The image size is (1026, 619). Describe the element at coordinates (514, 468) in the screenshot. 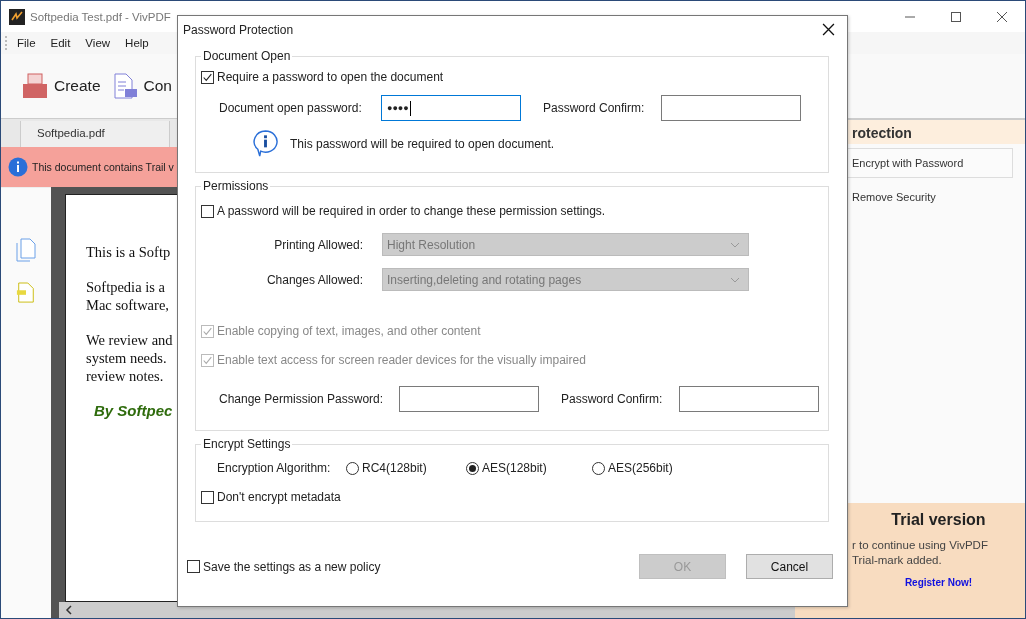

I see `radio-label: AES(128bit)` at that location.